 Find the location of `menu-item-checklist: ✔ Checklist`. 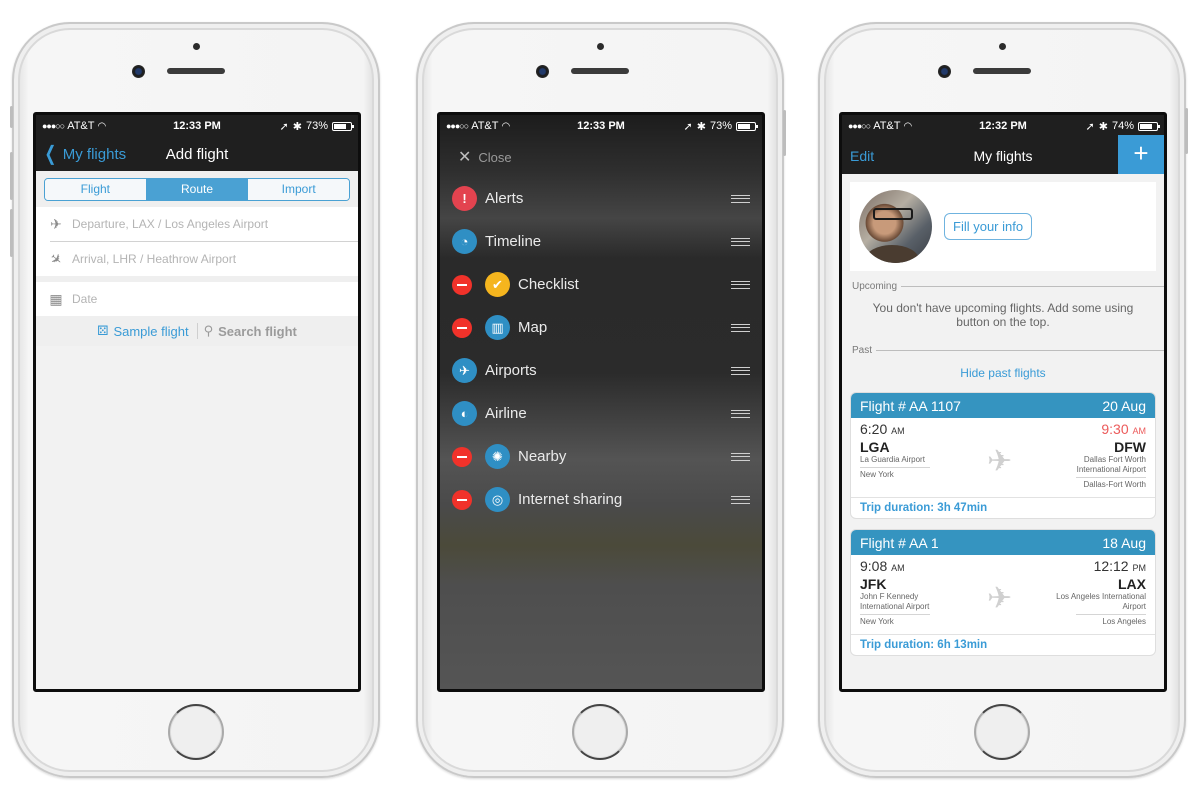

menu-item-checklist: ✔ Checklist is located at coordinates (601, 284).